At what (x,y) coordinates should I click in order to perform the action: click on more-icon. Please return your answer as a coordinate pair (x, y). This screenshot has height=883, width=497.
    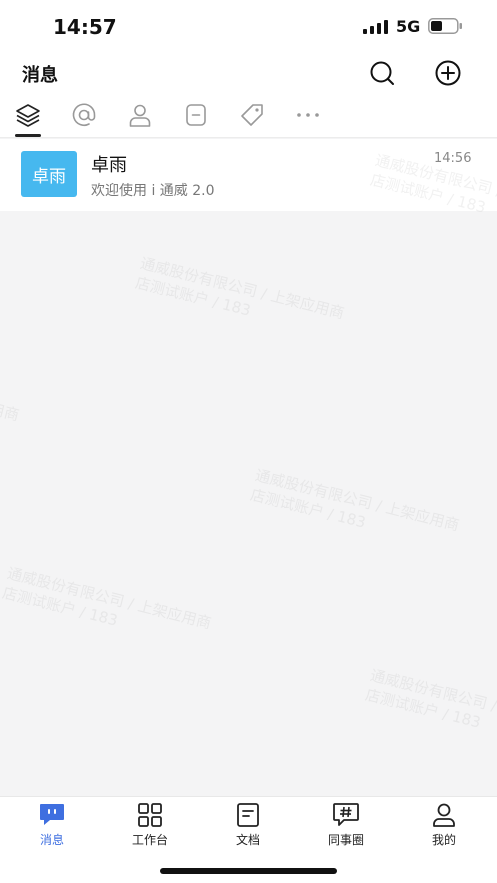
    Looking at the image, I should click on (308, 115).